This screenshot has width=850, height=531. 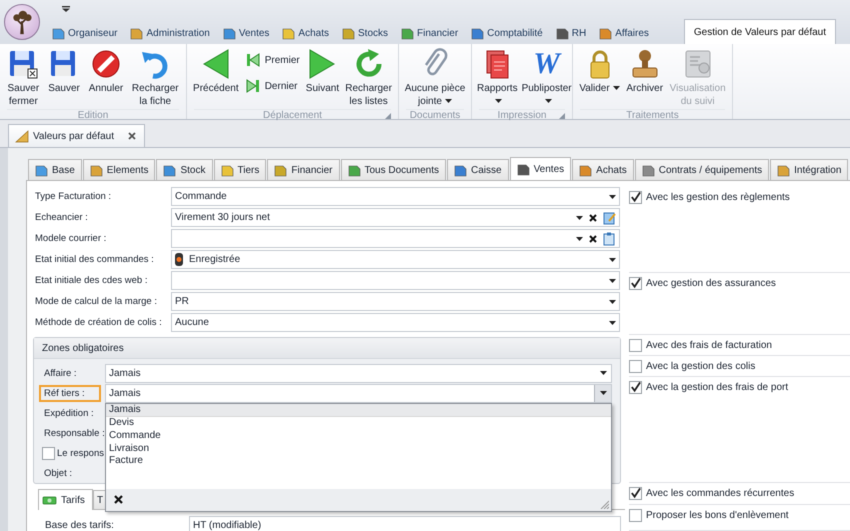 What do you see at coordinates (711, 283) in the screenshot?
I see `checkbox-label: Avec gestion des assurances` at bounding box center [711, 283].